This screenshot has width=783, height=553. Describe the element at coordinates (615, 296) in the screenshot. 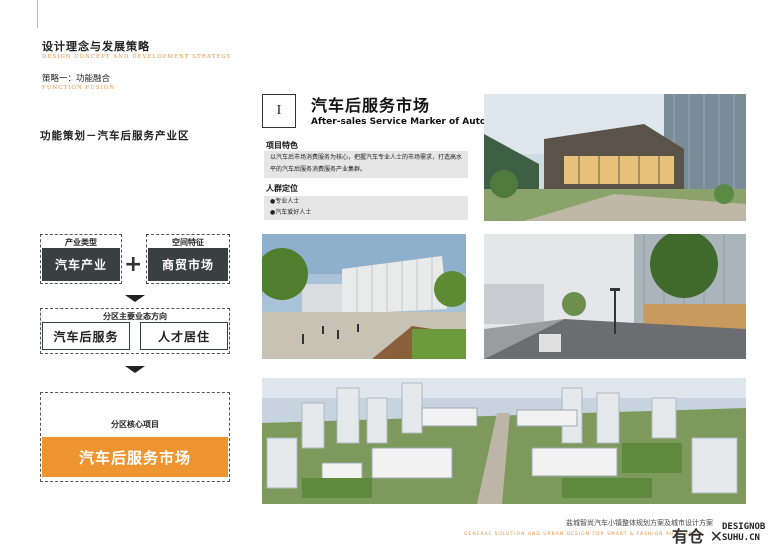

I see `render-image-street` at that location.